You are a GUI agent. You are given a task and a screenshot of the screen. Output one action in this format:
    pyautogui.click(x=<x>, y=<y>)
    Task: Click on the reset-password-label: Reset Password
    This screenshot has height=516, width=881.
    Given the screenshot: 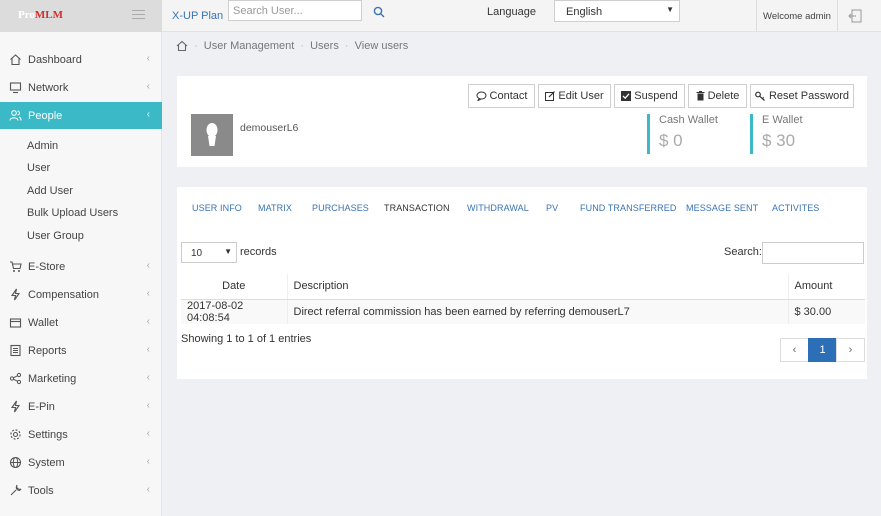 What is the action you would take?
    pyautogui.click(x=809, y=96)
    